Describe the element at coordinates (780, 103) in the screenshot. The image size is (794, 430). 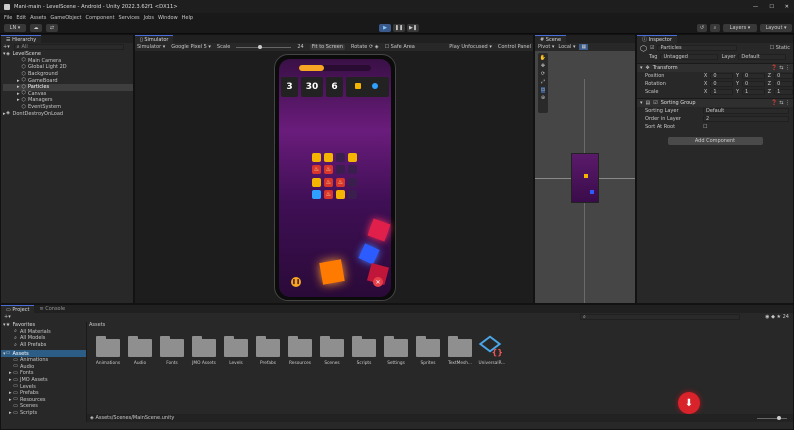
I see `component-menu-icon: ❓ ⇆ ⋮` at that location.